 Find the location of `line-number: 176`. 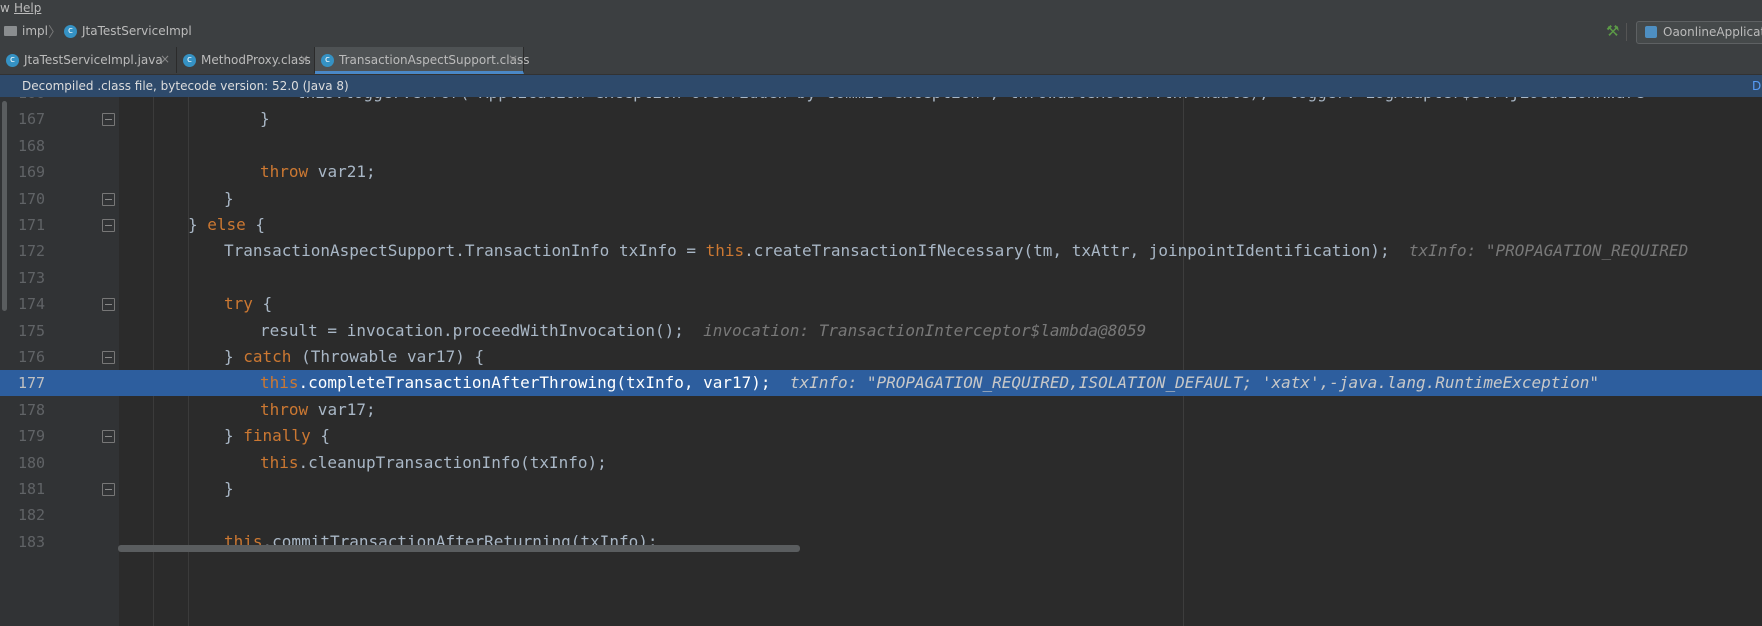

line-number: 176 is located at coordinates (32, 357).